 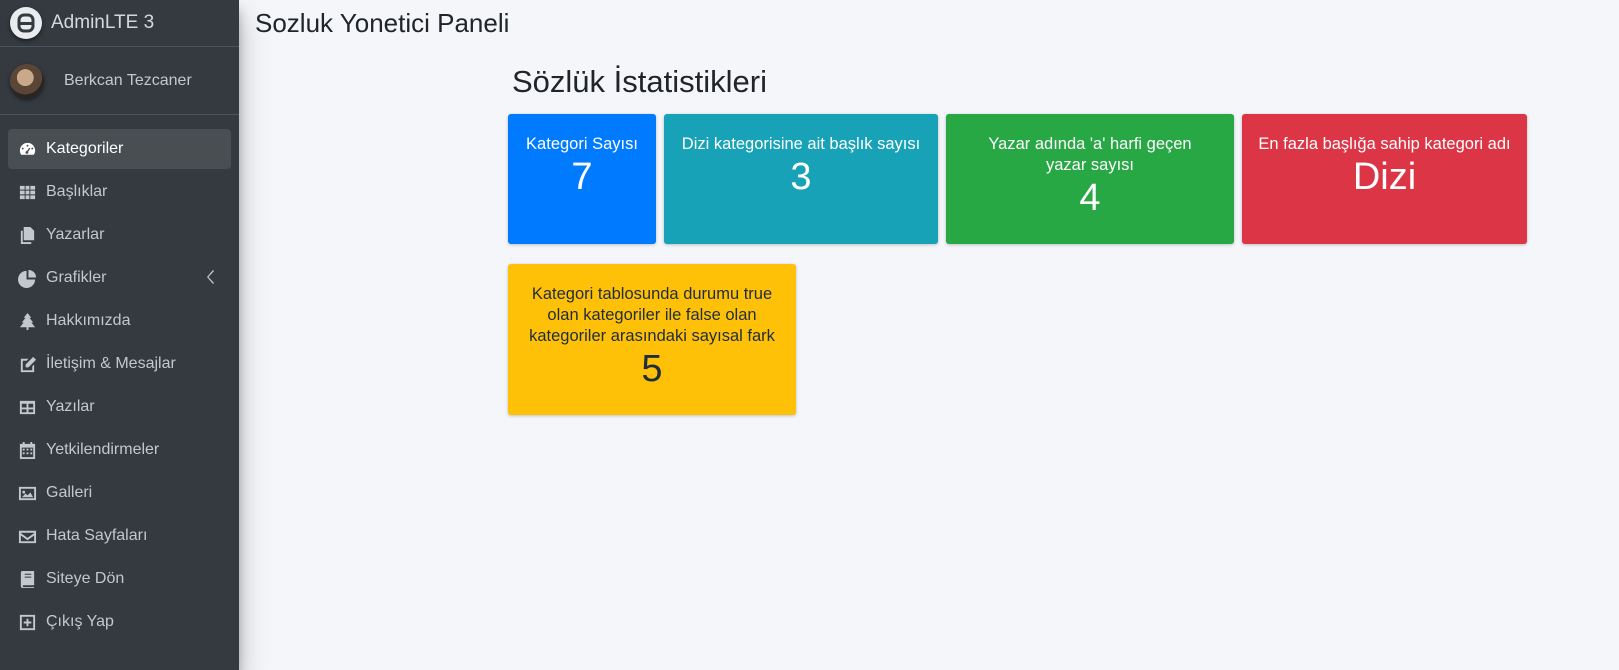 I want to click on tachometer-icon, so click(x=27, y=149).